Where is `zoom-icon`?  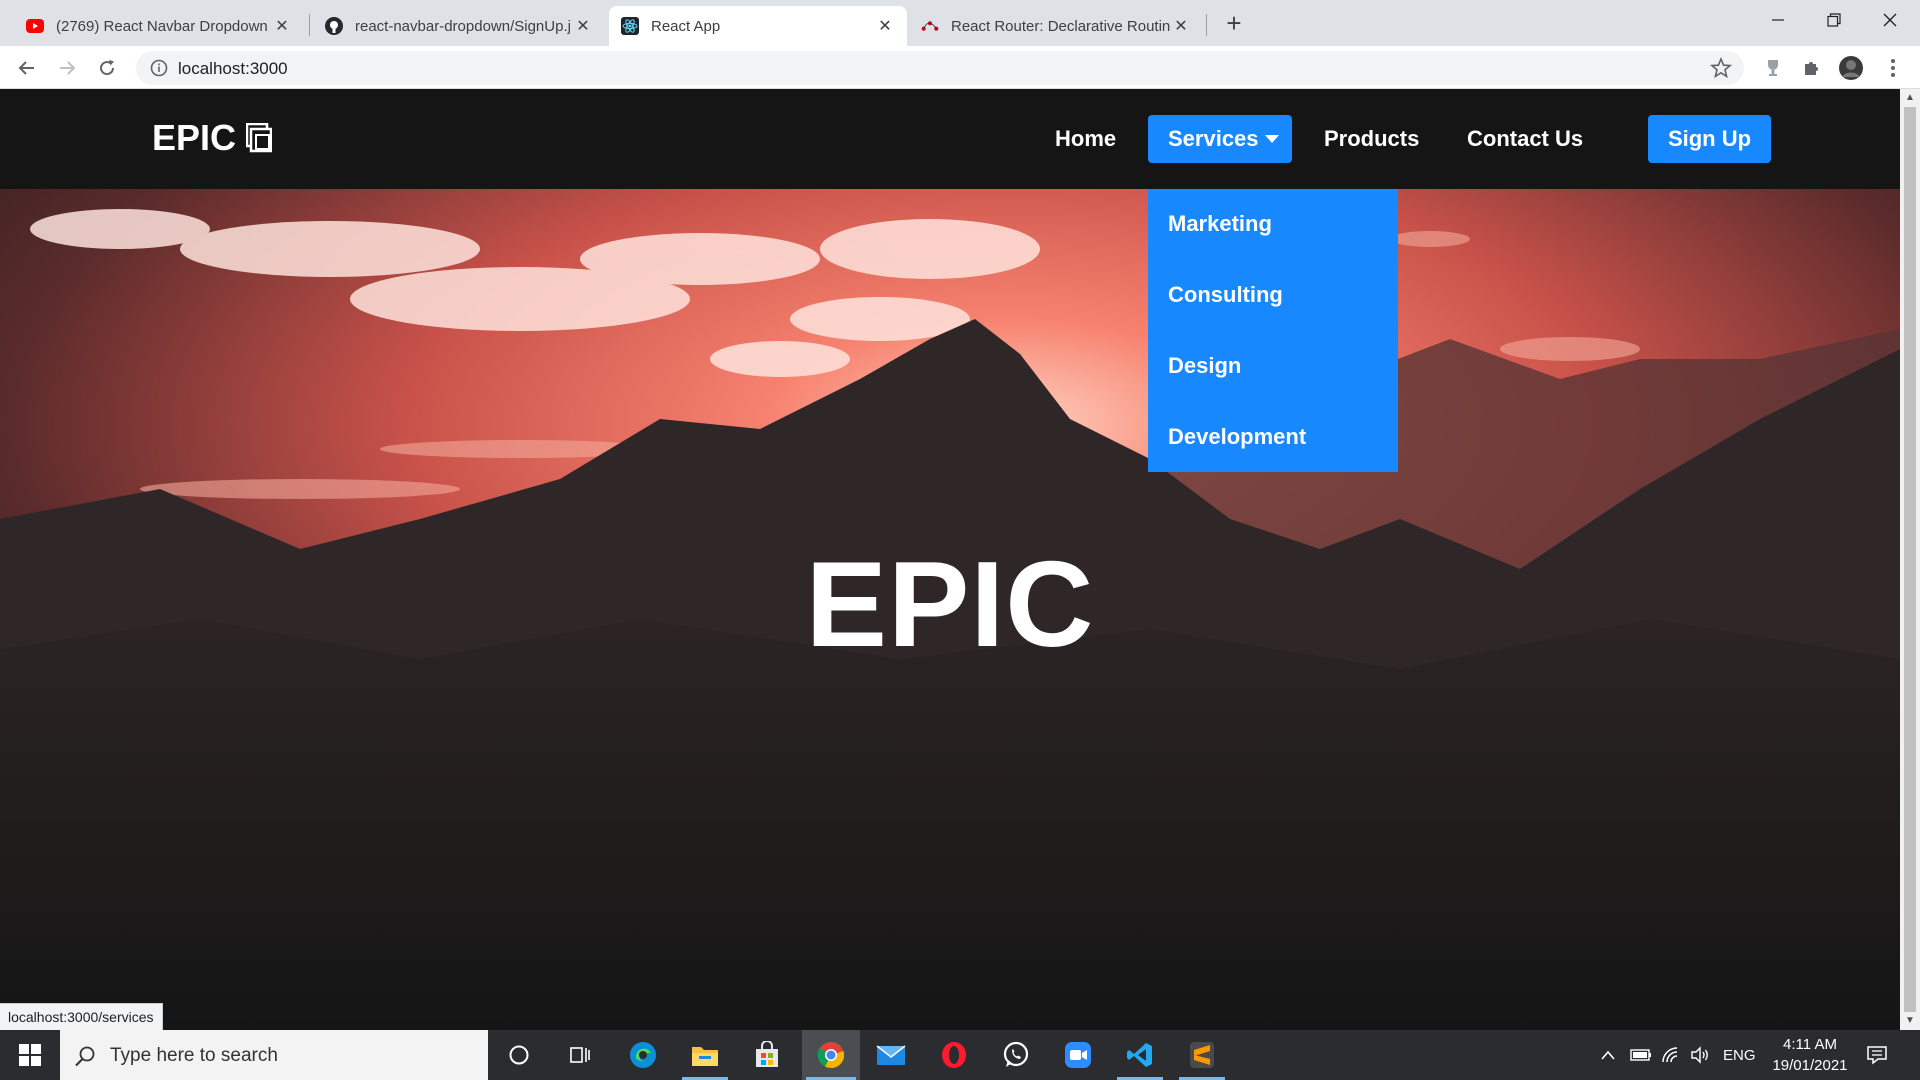
zoom-icon is located at coordinates (1078, 1055).